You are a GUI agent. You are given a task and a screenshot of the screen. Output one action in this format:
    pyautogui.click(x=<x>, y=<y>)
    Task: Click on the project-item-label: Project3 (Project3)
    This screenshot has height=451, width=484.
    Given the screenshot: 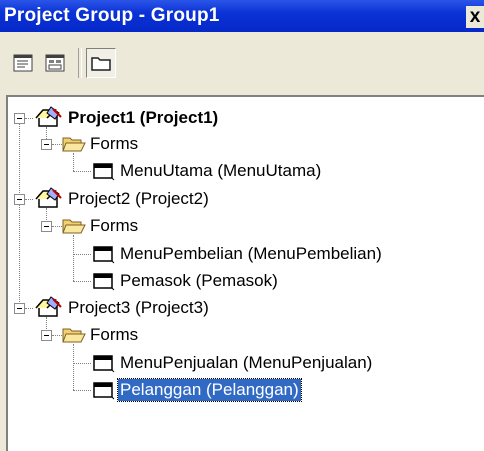 What is the action you would take?
    pyautogui.click(x=138, y=308)
    